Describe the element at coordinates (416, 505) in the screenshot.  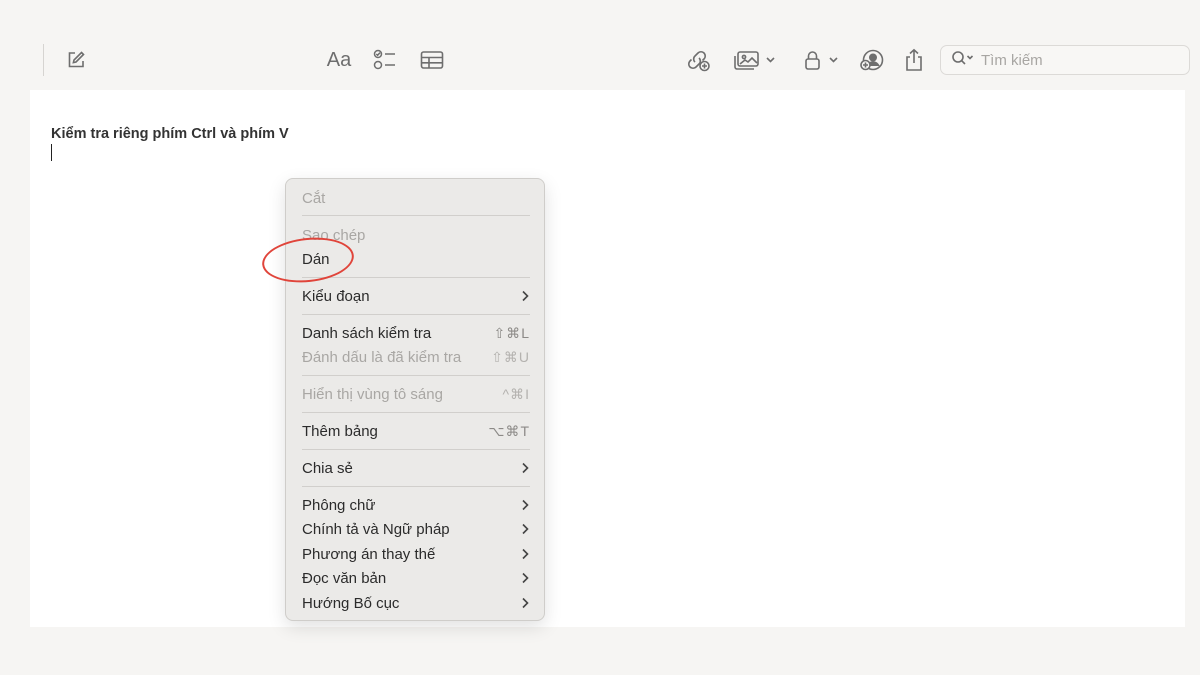
I see `menu-item-font: Phông chữ` at that location.